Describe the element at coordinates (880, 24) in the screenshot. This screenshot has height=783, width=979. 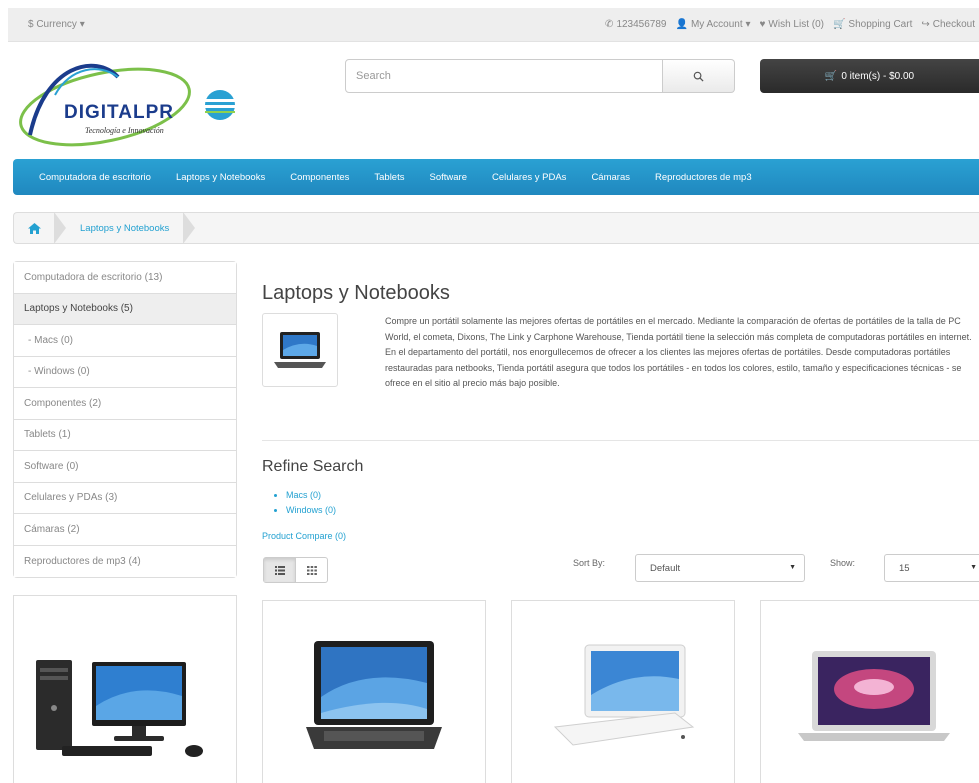
I see `shopping-cart-label: Shopping Cart` at that location.